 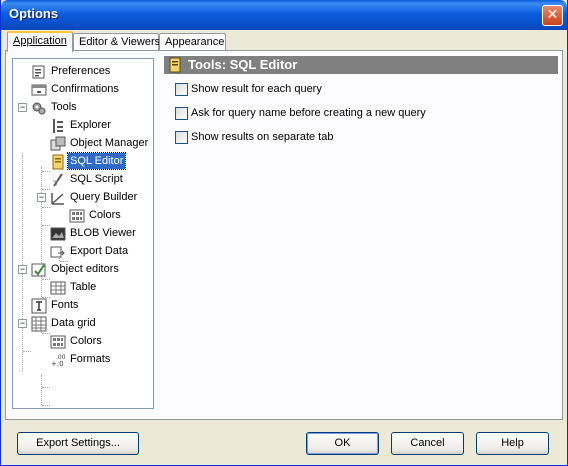 What do you see at coordinates (256, 89) in the screenshot?
I see `checkbox-label: Show result for each query` at bounding box center [256, 89].